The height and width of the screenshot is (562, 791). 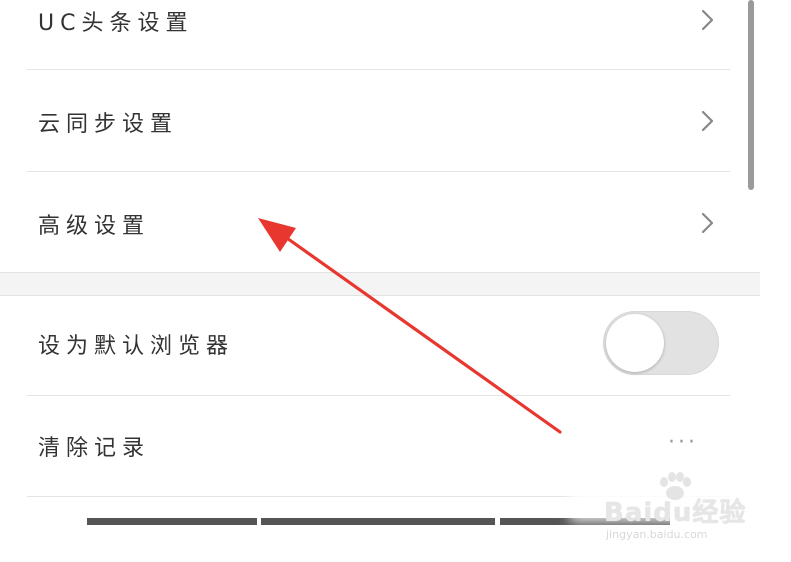 I want to click on section-separator, so click(x=380, y=284).